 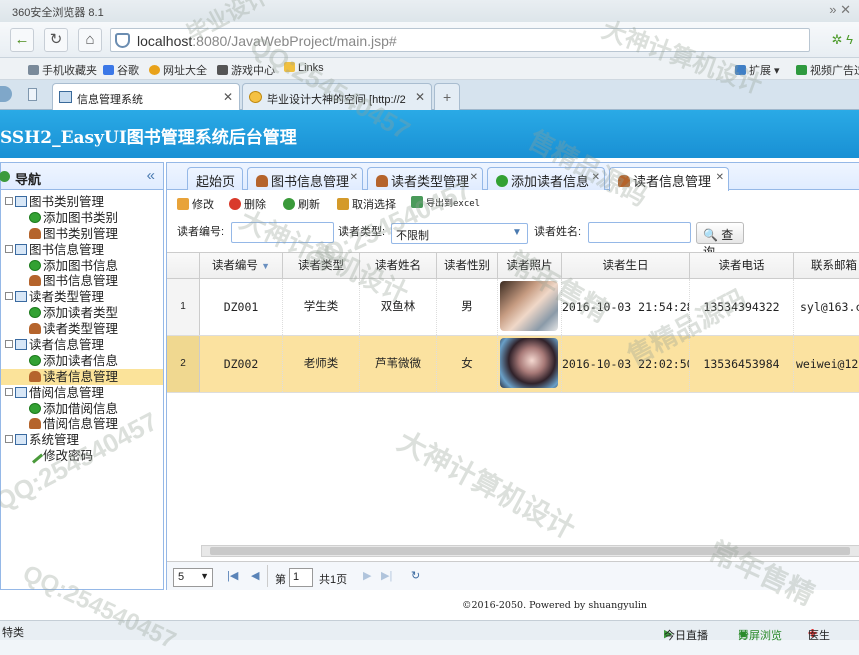 What do you see at coordinates (460, 40) in the screenshot?
I see `address-bar: localhost:8080/JavaWebProject/main.jsp#` at bounding box center [460, 40].